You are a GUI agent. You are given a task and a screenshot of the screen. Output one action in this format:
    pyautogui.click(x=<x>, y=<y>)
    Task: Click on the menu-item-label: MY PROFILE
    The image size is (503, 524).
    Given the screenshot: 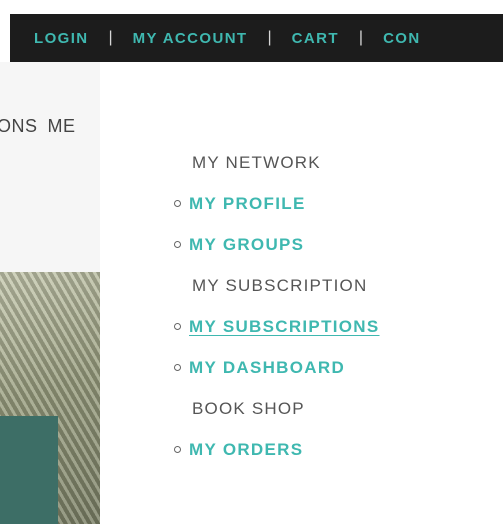 What is the action you would take?
    pyautogui.click(x=247, y=203)
    